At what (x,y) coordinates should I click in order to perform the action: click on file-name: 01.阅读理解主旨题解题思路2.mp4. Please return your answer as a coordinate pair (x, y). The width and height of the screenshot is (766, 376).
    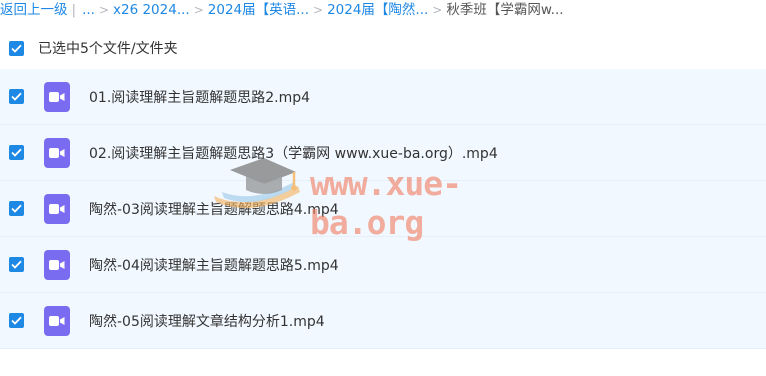
    Looking at the image, I should click on (199, 97).